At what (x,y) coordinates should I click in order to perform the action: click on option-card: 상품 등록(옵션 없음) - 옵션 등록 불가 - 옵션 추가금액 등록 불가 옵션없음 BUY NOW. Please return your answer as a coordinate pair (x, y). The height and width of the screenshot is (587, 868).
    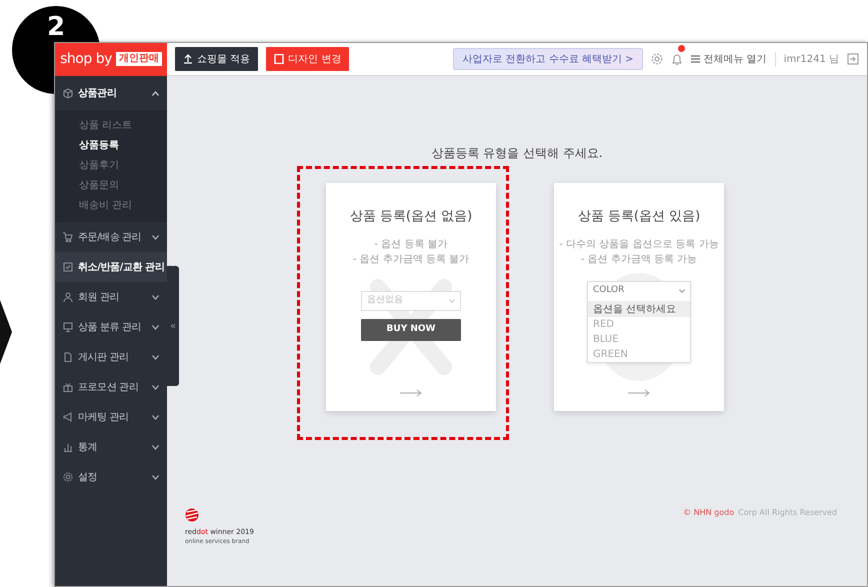
    Looking at the image, I should click on (411, 296).